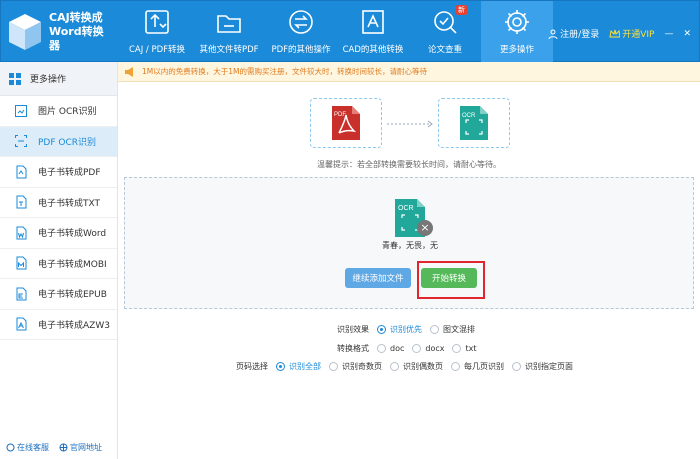  Describe the element at coordinates (298, 366) in the screenshot. I see `radio-pages-all: 识别全部` at that location.